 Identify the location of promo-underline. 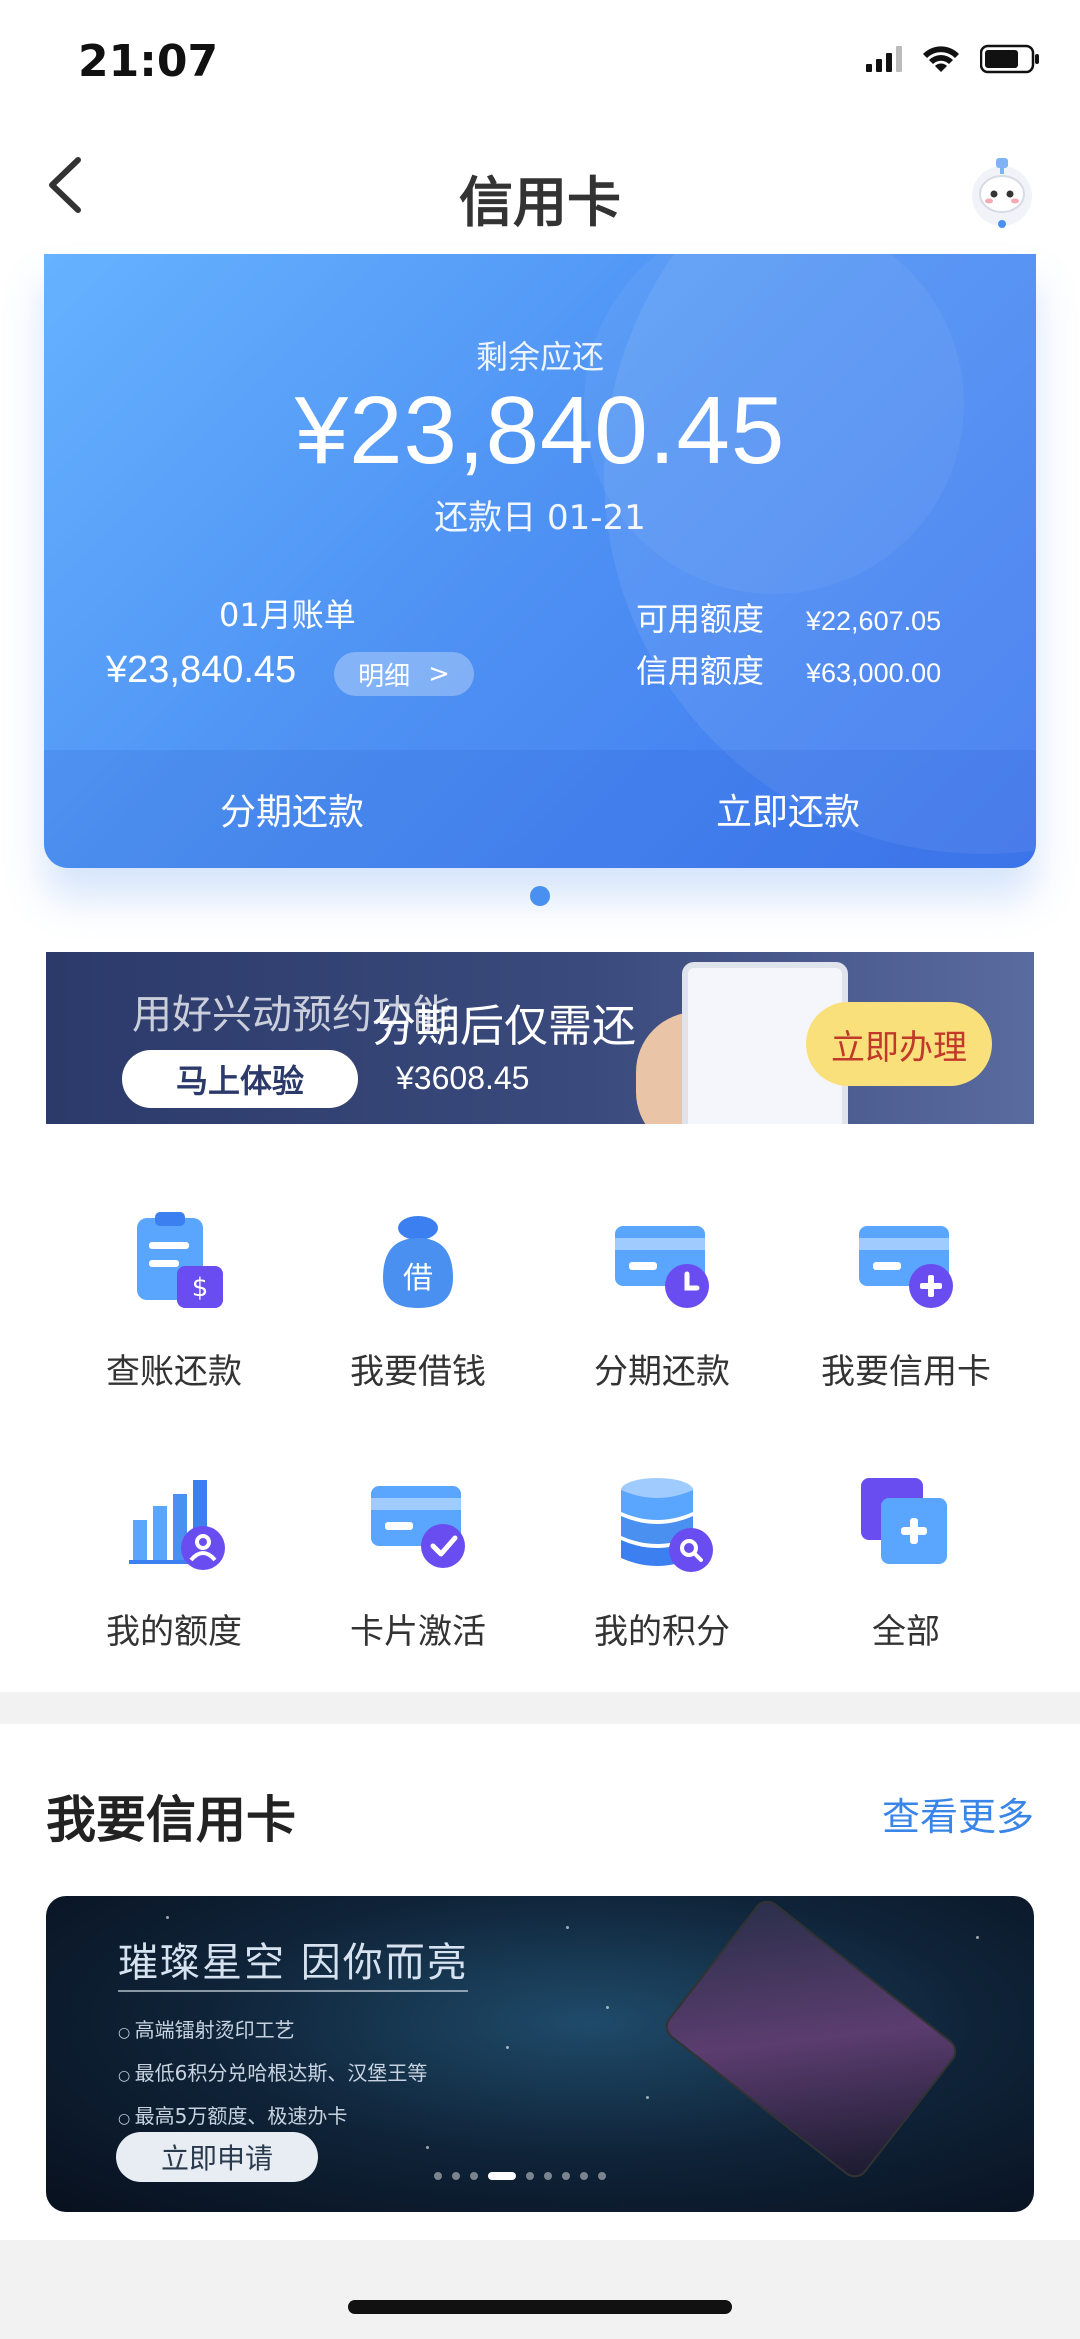
(293, 1991).